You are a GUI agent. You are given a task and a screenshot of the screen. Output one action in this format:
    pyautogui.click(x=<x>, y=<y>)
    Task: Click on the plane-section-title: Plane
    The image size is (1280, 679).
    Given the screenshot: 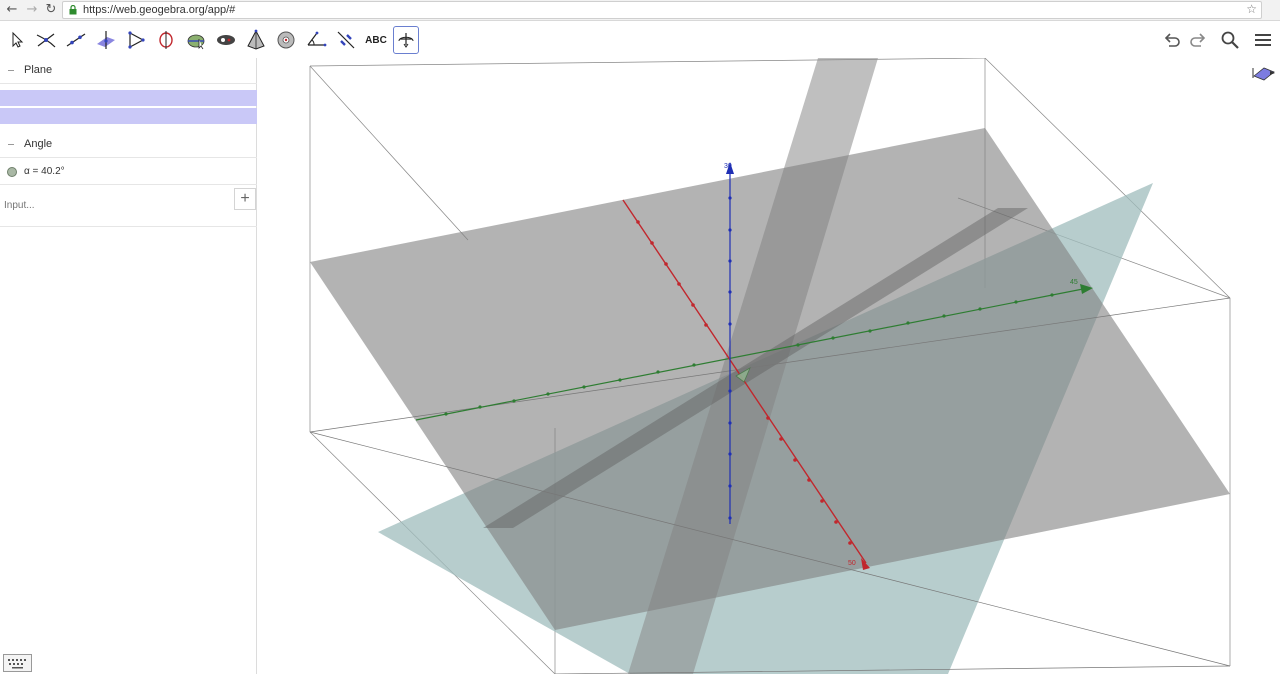 What is the action you would take?
    pyautogui.click(x=38, y=70)
    